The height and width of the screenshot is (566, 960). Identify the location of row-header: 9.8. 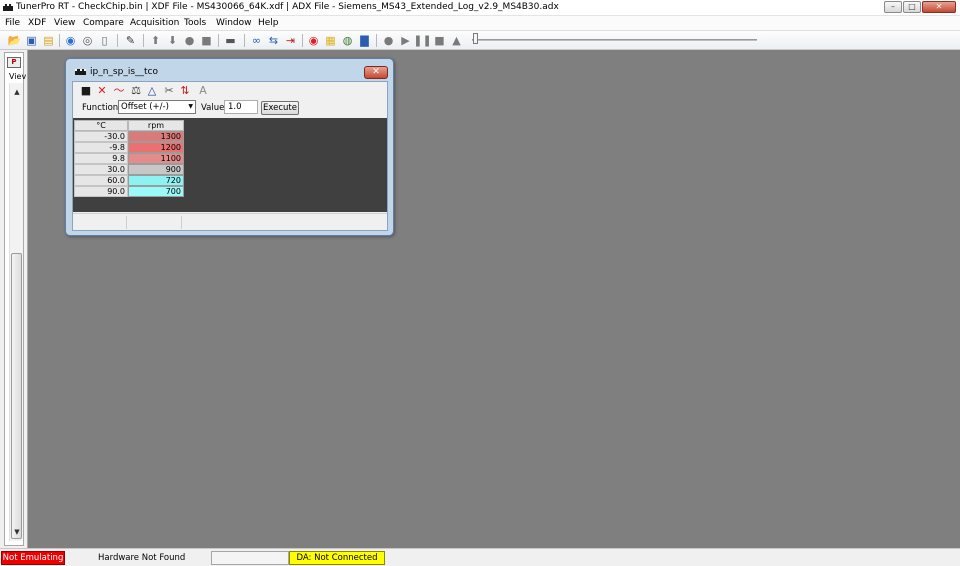
(101, 158).